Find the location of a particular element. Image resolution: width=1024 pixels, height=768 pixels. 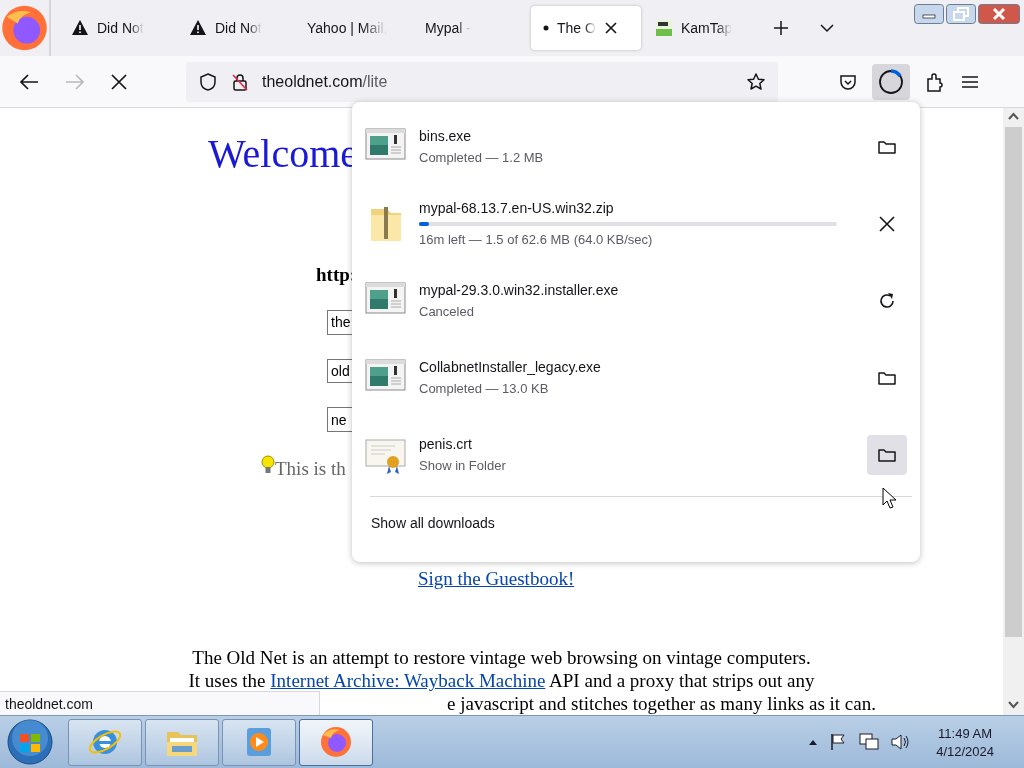

site-favicon-icon is located at coordinates (664, 28).